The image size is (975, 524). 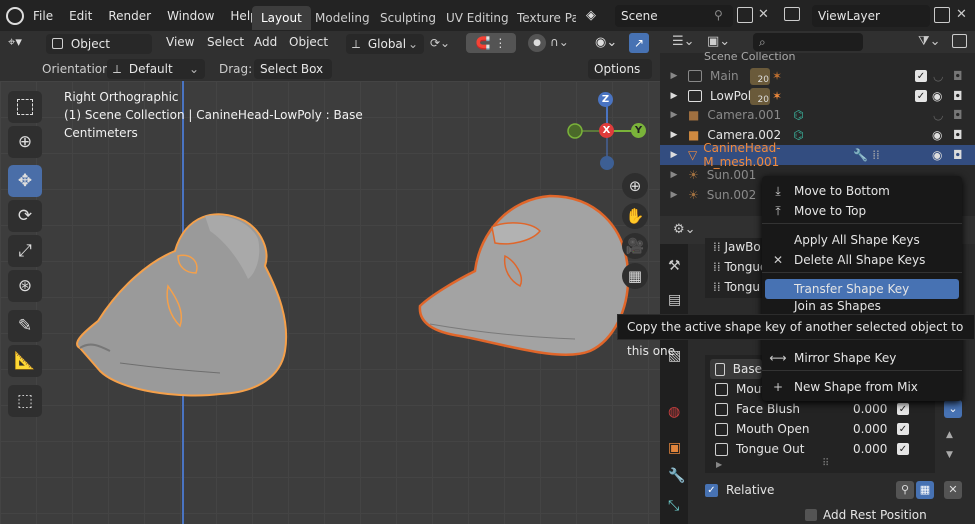 What do you see at coordinates (740, 267) in the screenshot?
I see `partial-shape-key-row: ⁞⁞ Tongue` at bounding box center [740, 267].